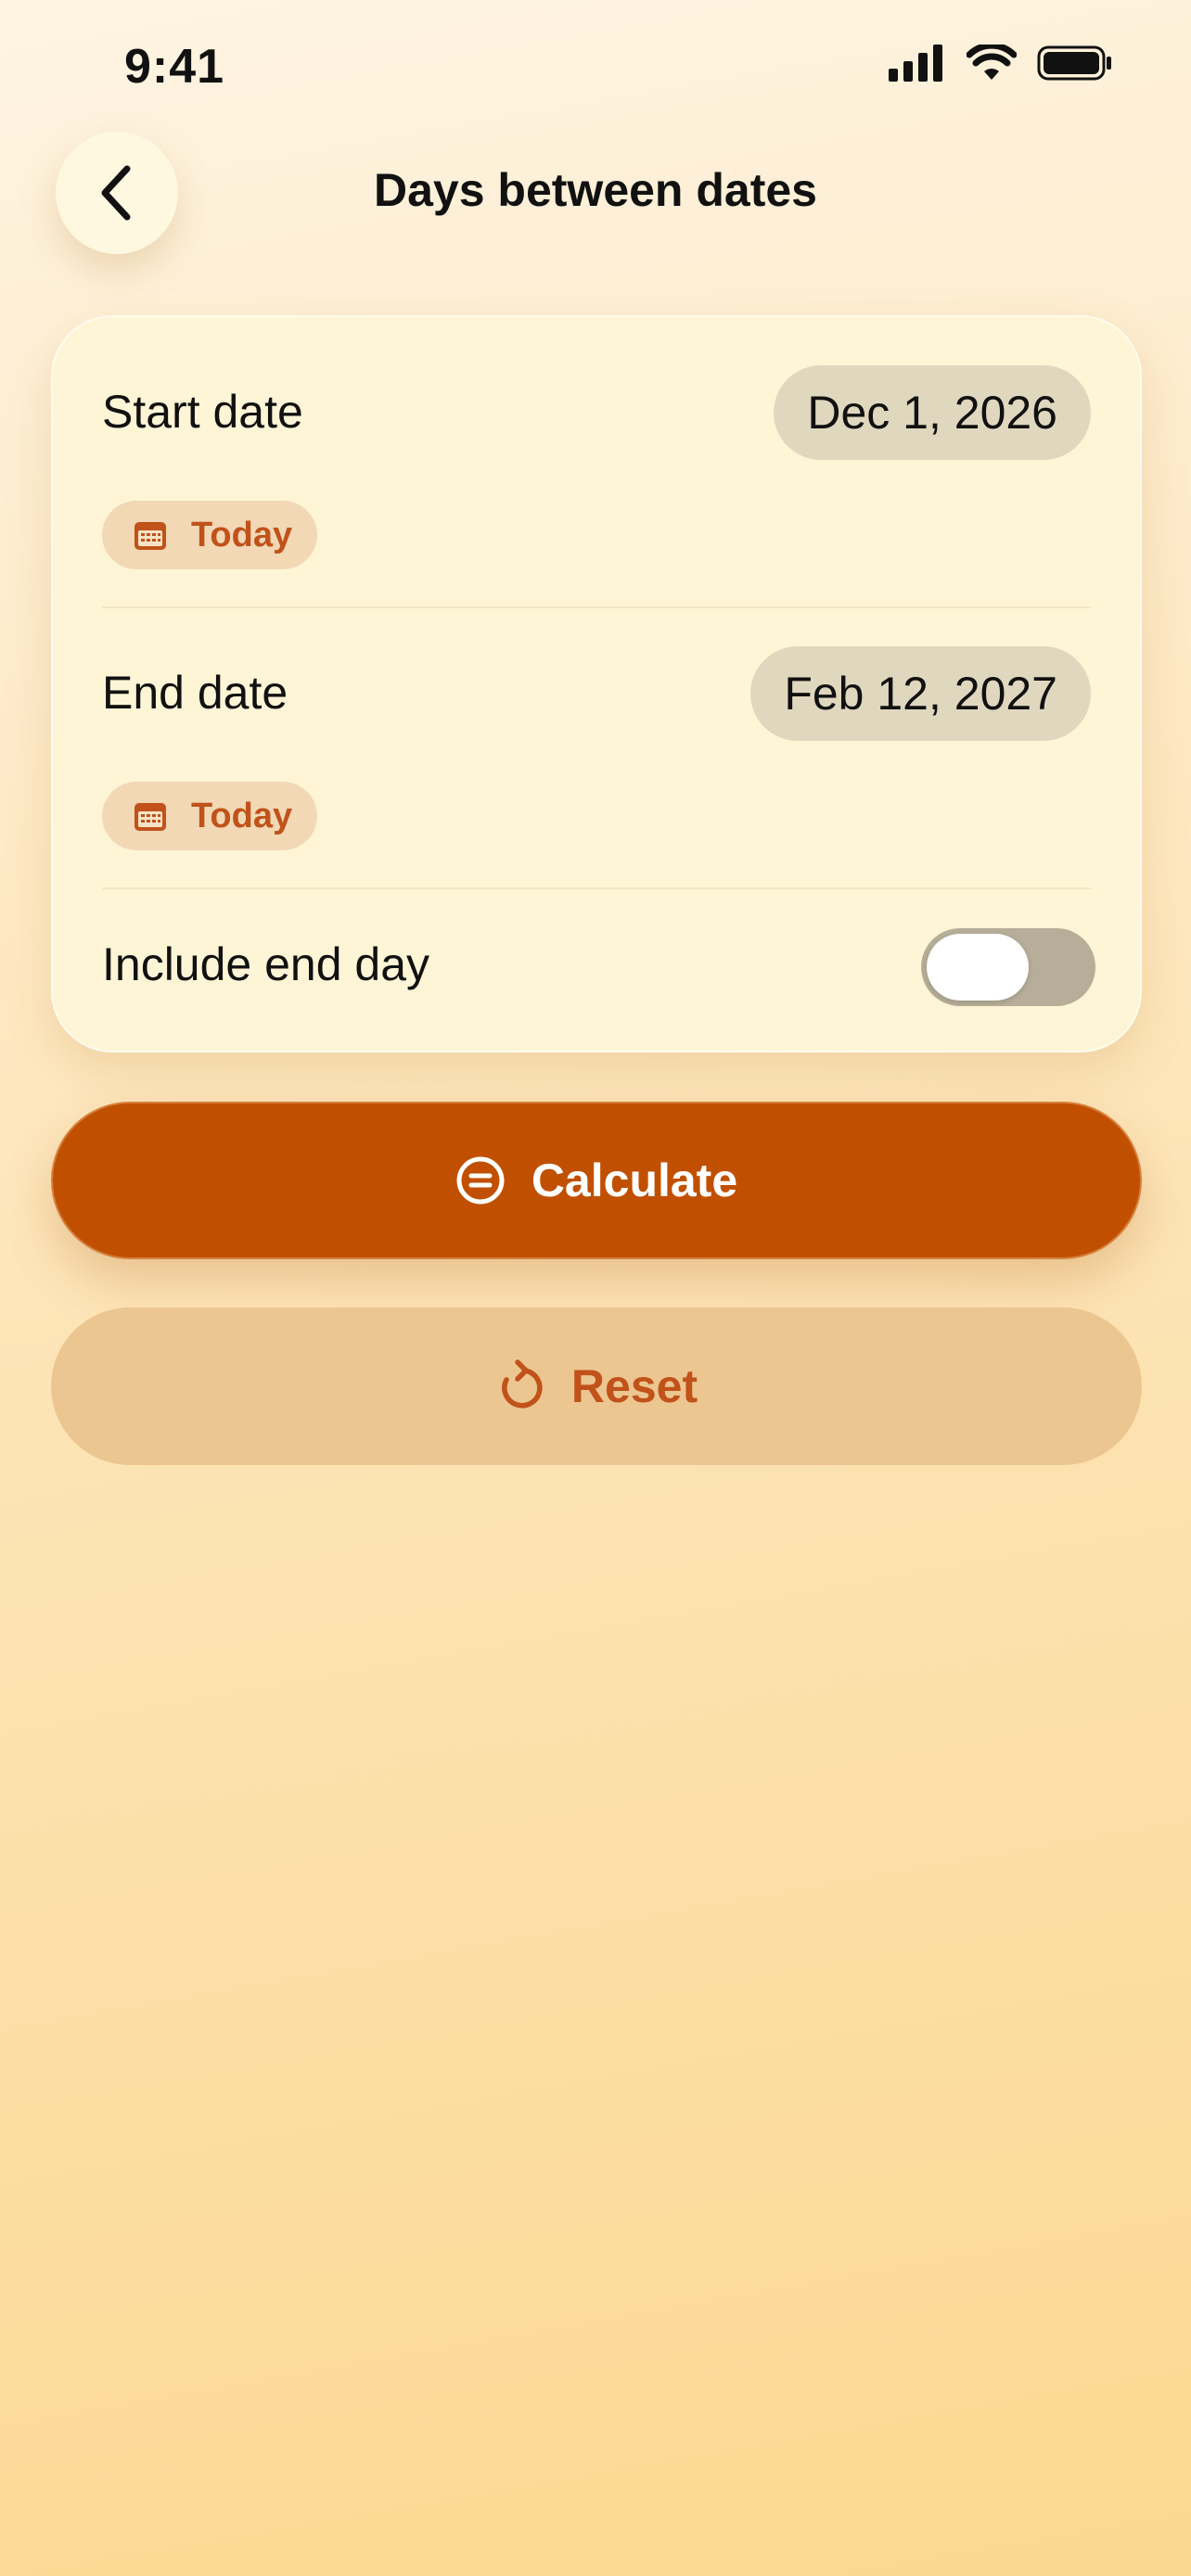 The height and width of the screenshot is (2576, 1191). I want to click on refresh-icon, so click(522, 1384).